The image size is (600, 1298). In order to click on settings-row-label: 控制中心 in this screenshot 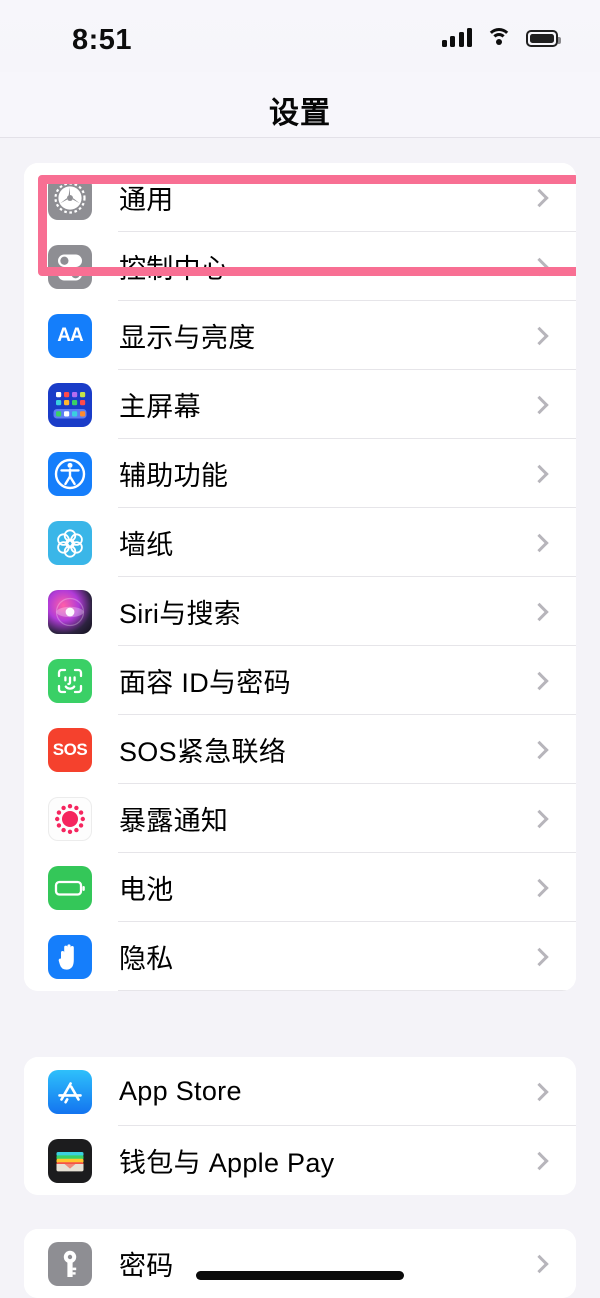, I will do `click(174, 269)`.